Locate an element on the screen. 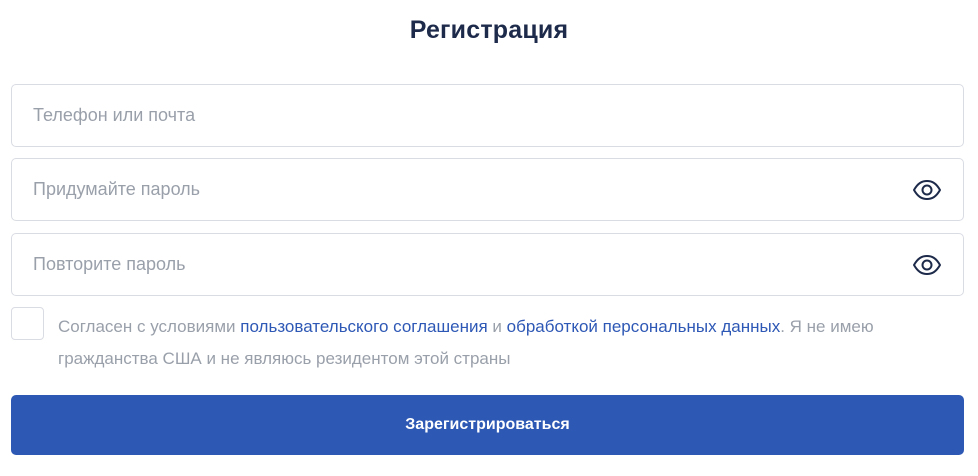  user-agreement-link: пользовательского соглашения is located at coordinates (363, 326).